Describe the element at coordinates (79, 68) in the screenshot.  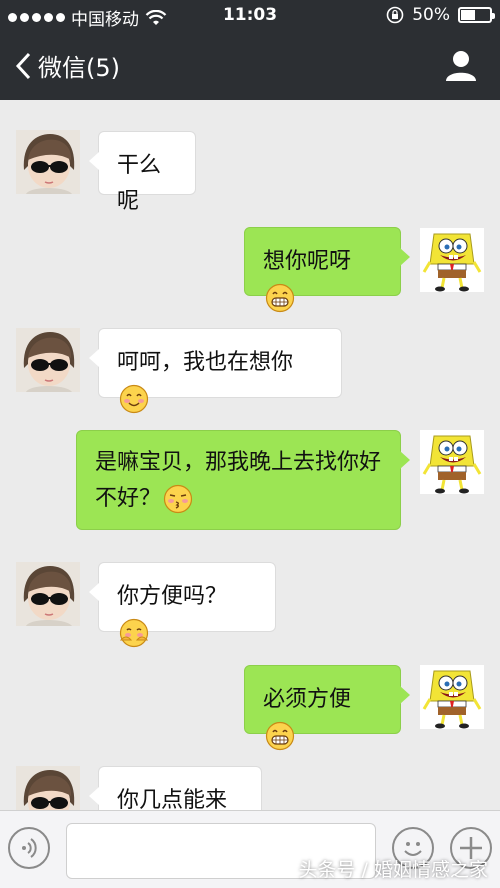
I see `chat-title: 微信(5)` at that location.